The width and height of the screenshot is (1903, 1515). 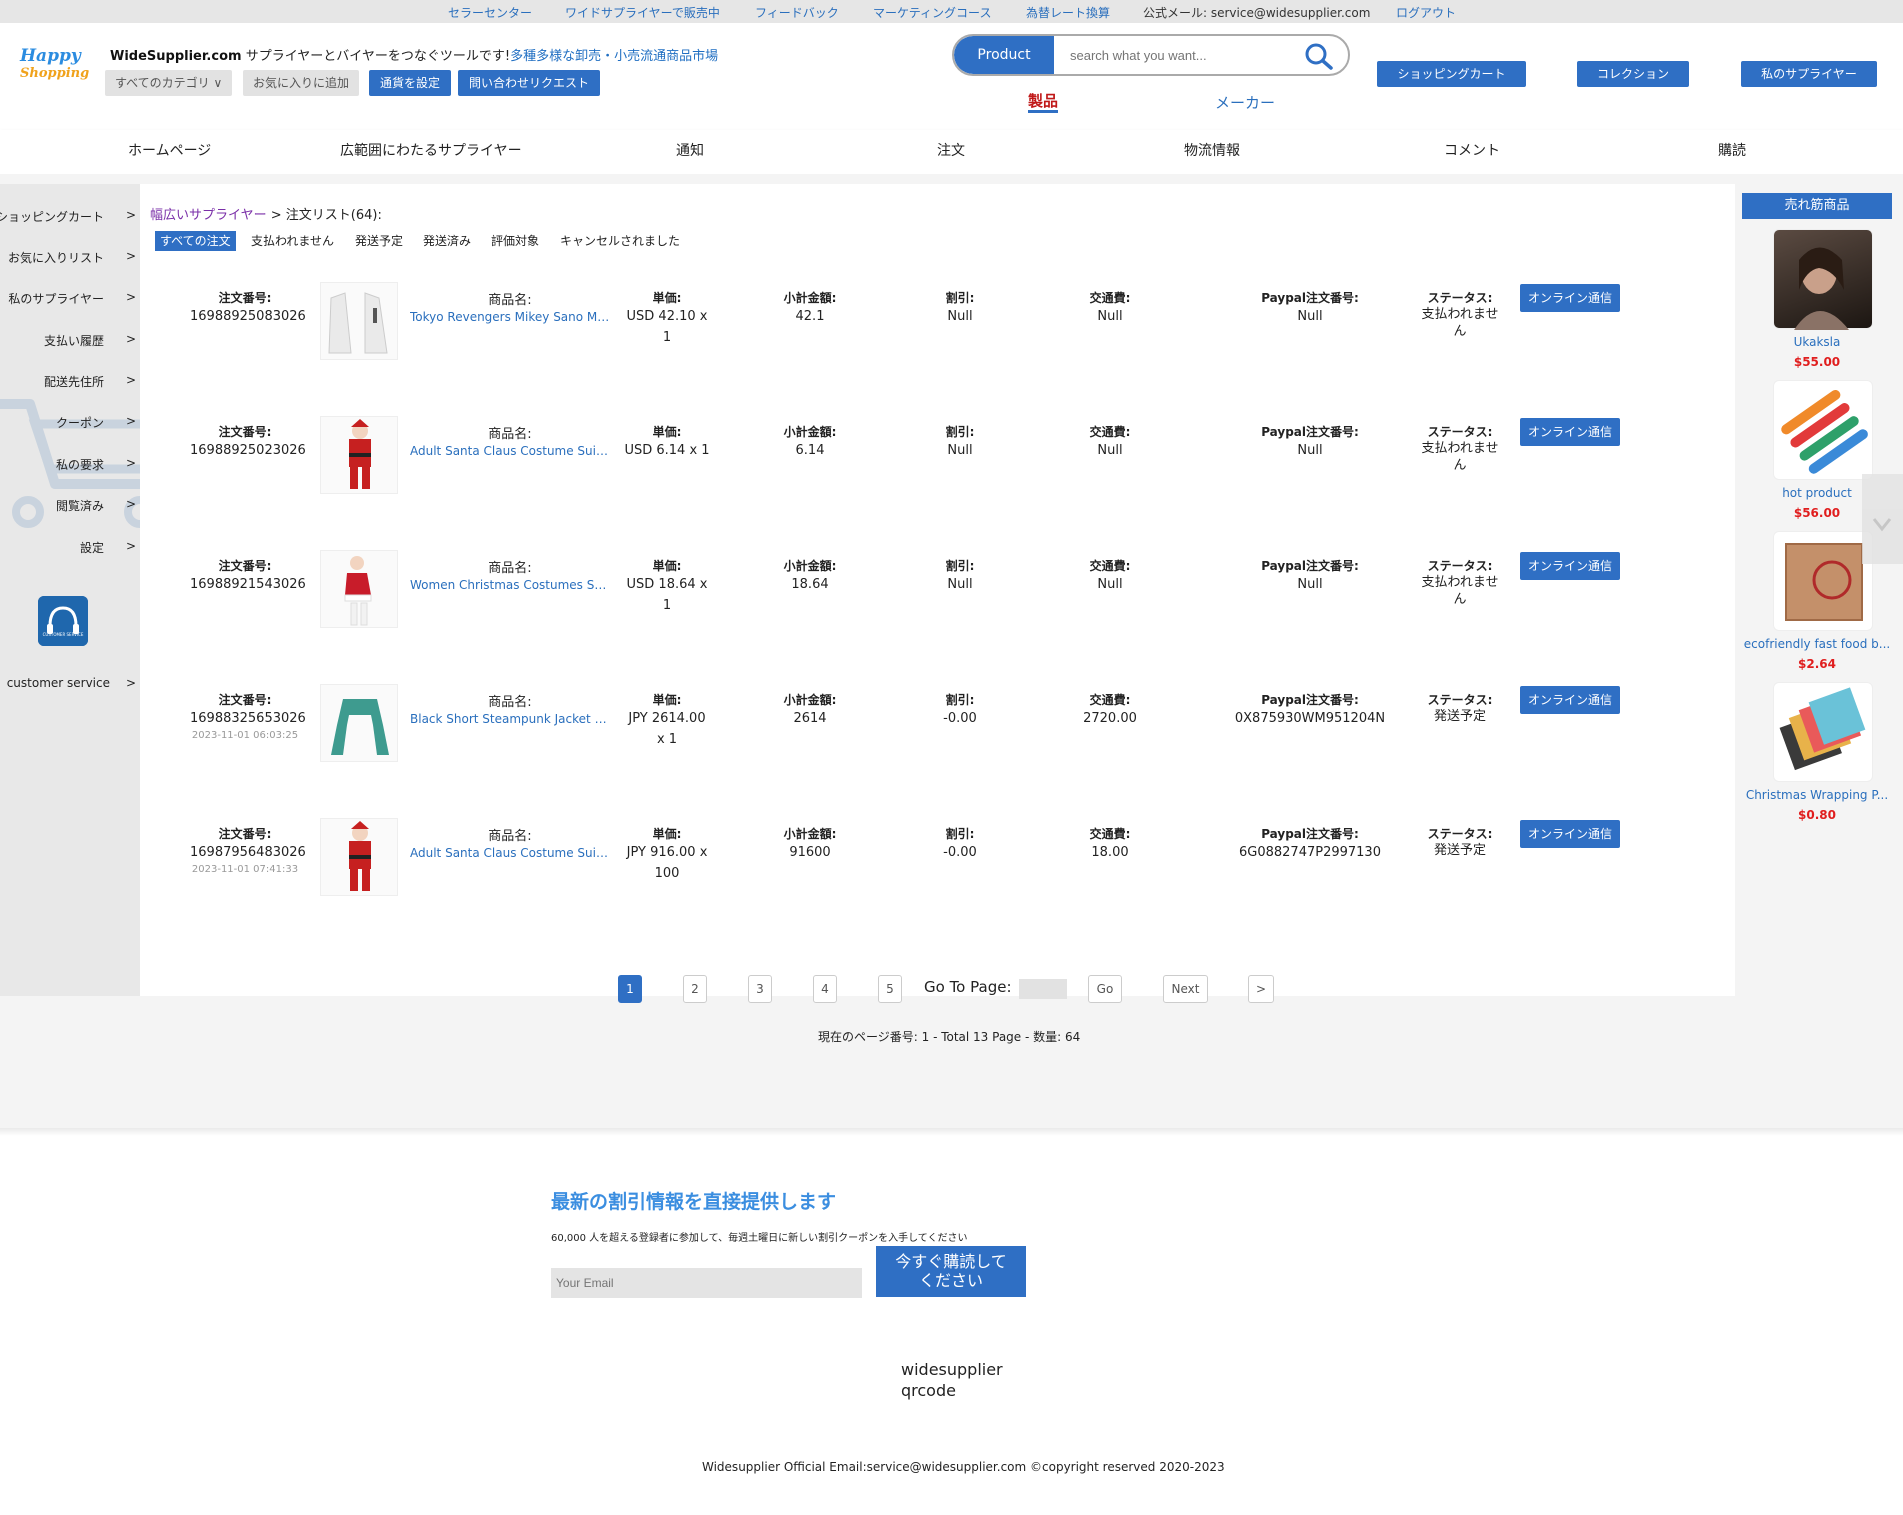 What do you see at coordinates (1319, 56) in the screenshot?
I see `search-icon` at bounding box center [1319, 56].